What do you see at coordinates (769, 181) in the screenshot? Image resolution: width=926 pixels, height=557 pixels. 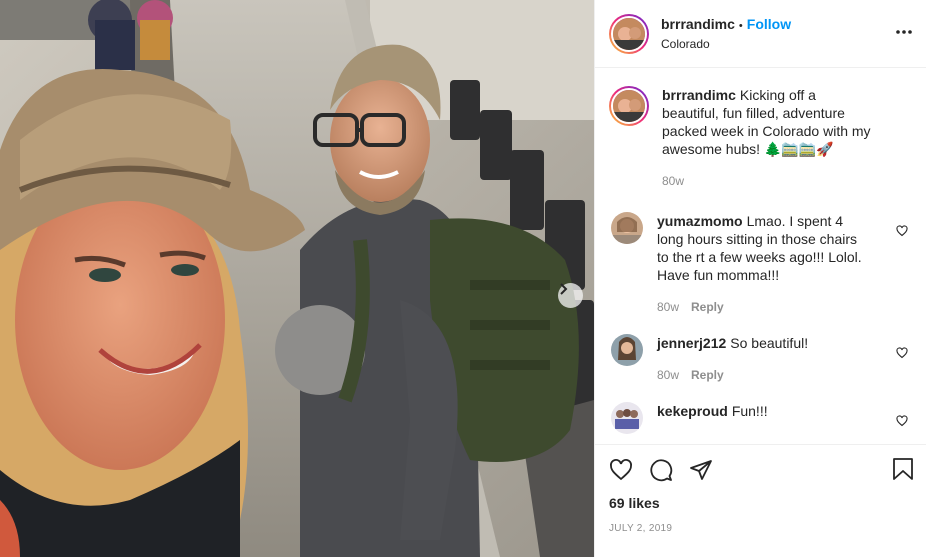 I see `caption-meta: 80w` at bounding box center [769, 181].